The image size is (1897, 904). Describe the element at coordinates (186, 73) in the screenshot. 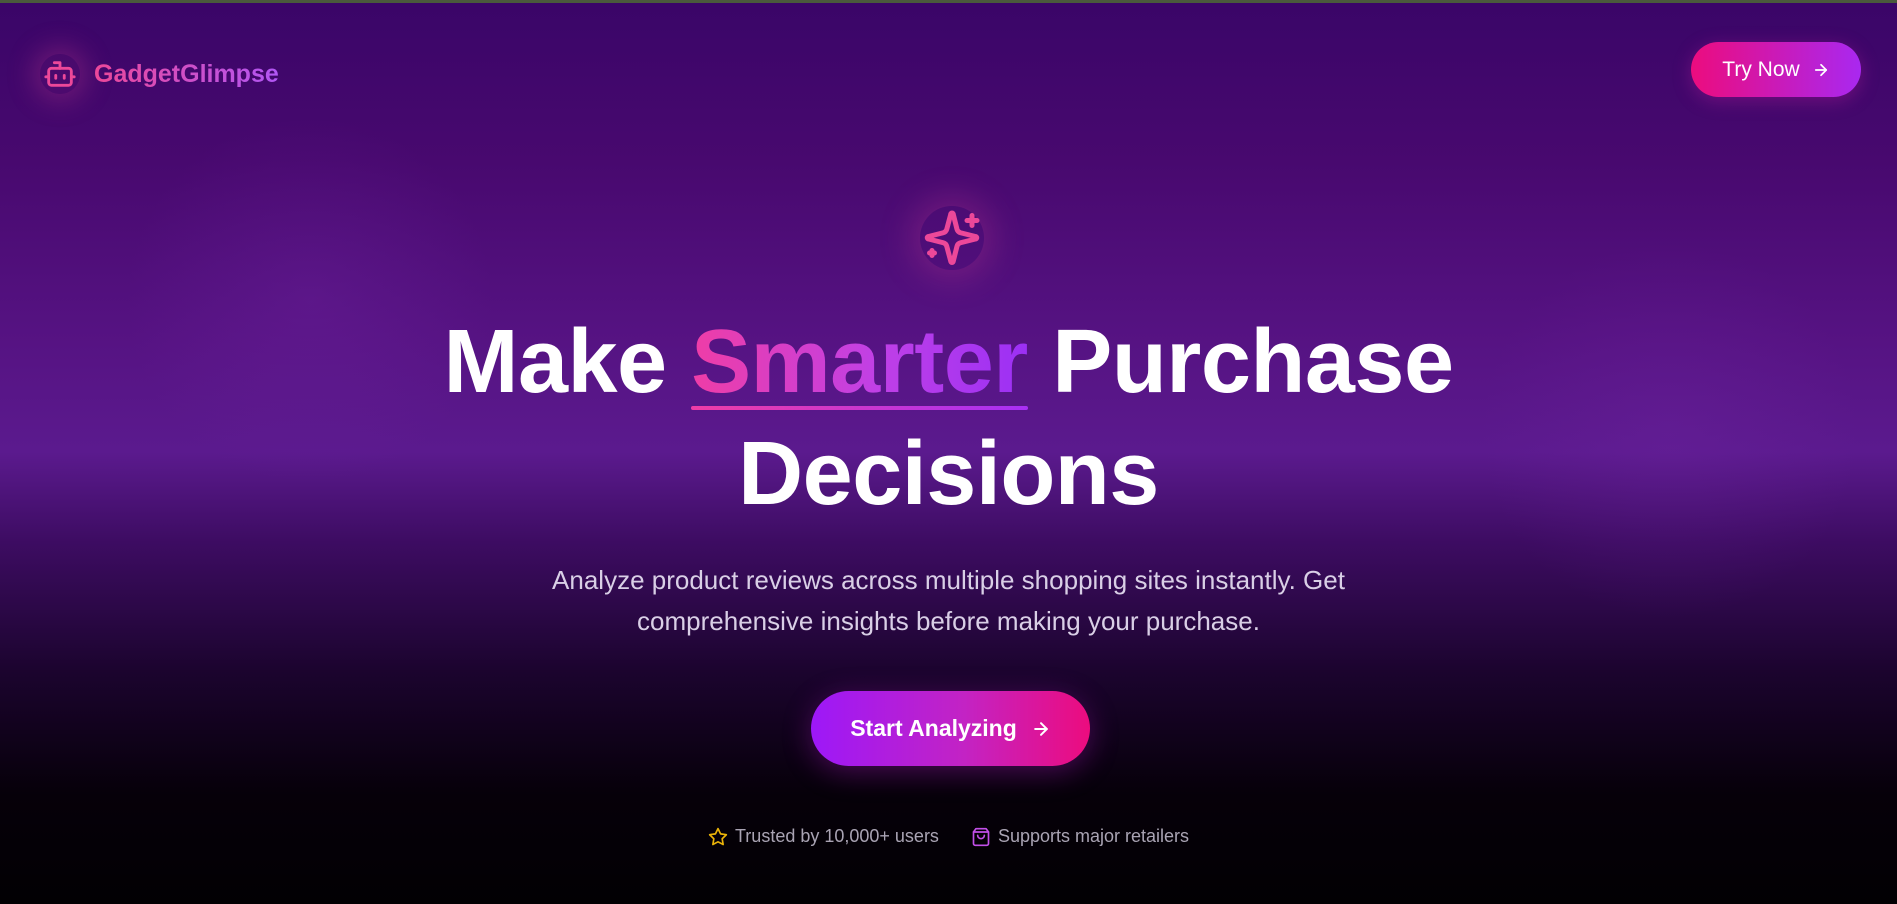

I see `brand-name: GadgetGlimpse` at that location.